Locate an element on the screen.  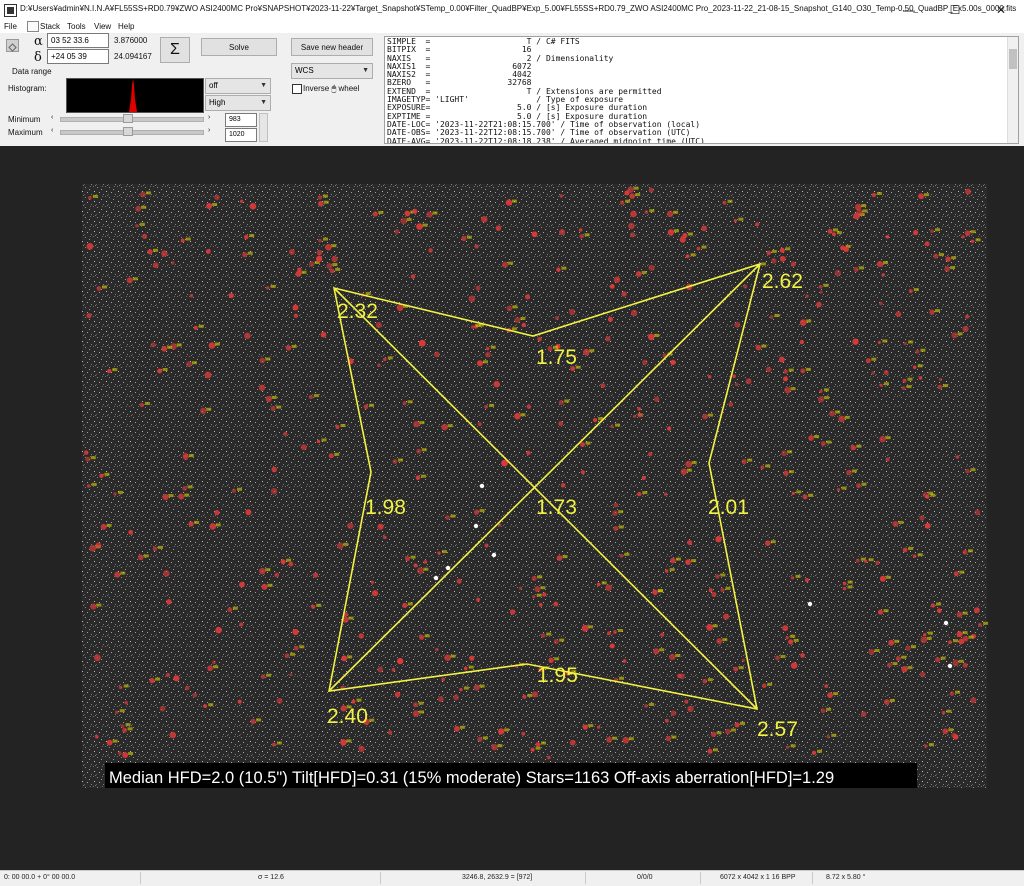
inverse-wheel-checkbox is located at coordinates (297, 89).